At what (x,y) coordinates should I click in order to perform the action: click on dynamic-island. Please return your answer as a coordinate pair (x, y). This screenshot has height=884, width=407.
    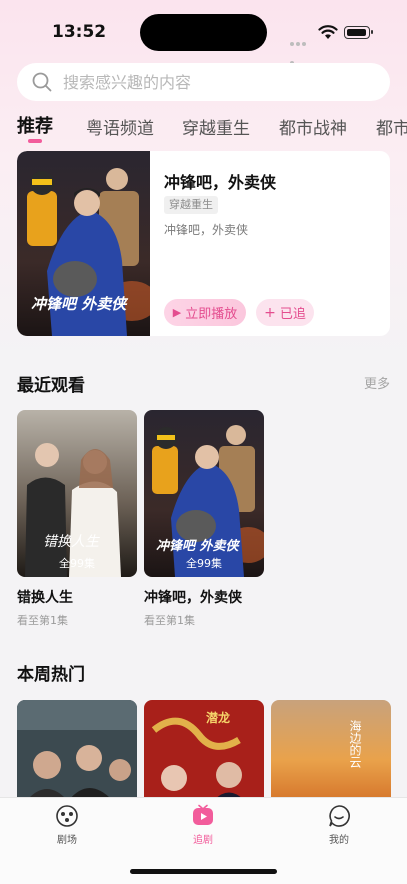
    Looking at the image, I should click on (203, 32).